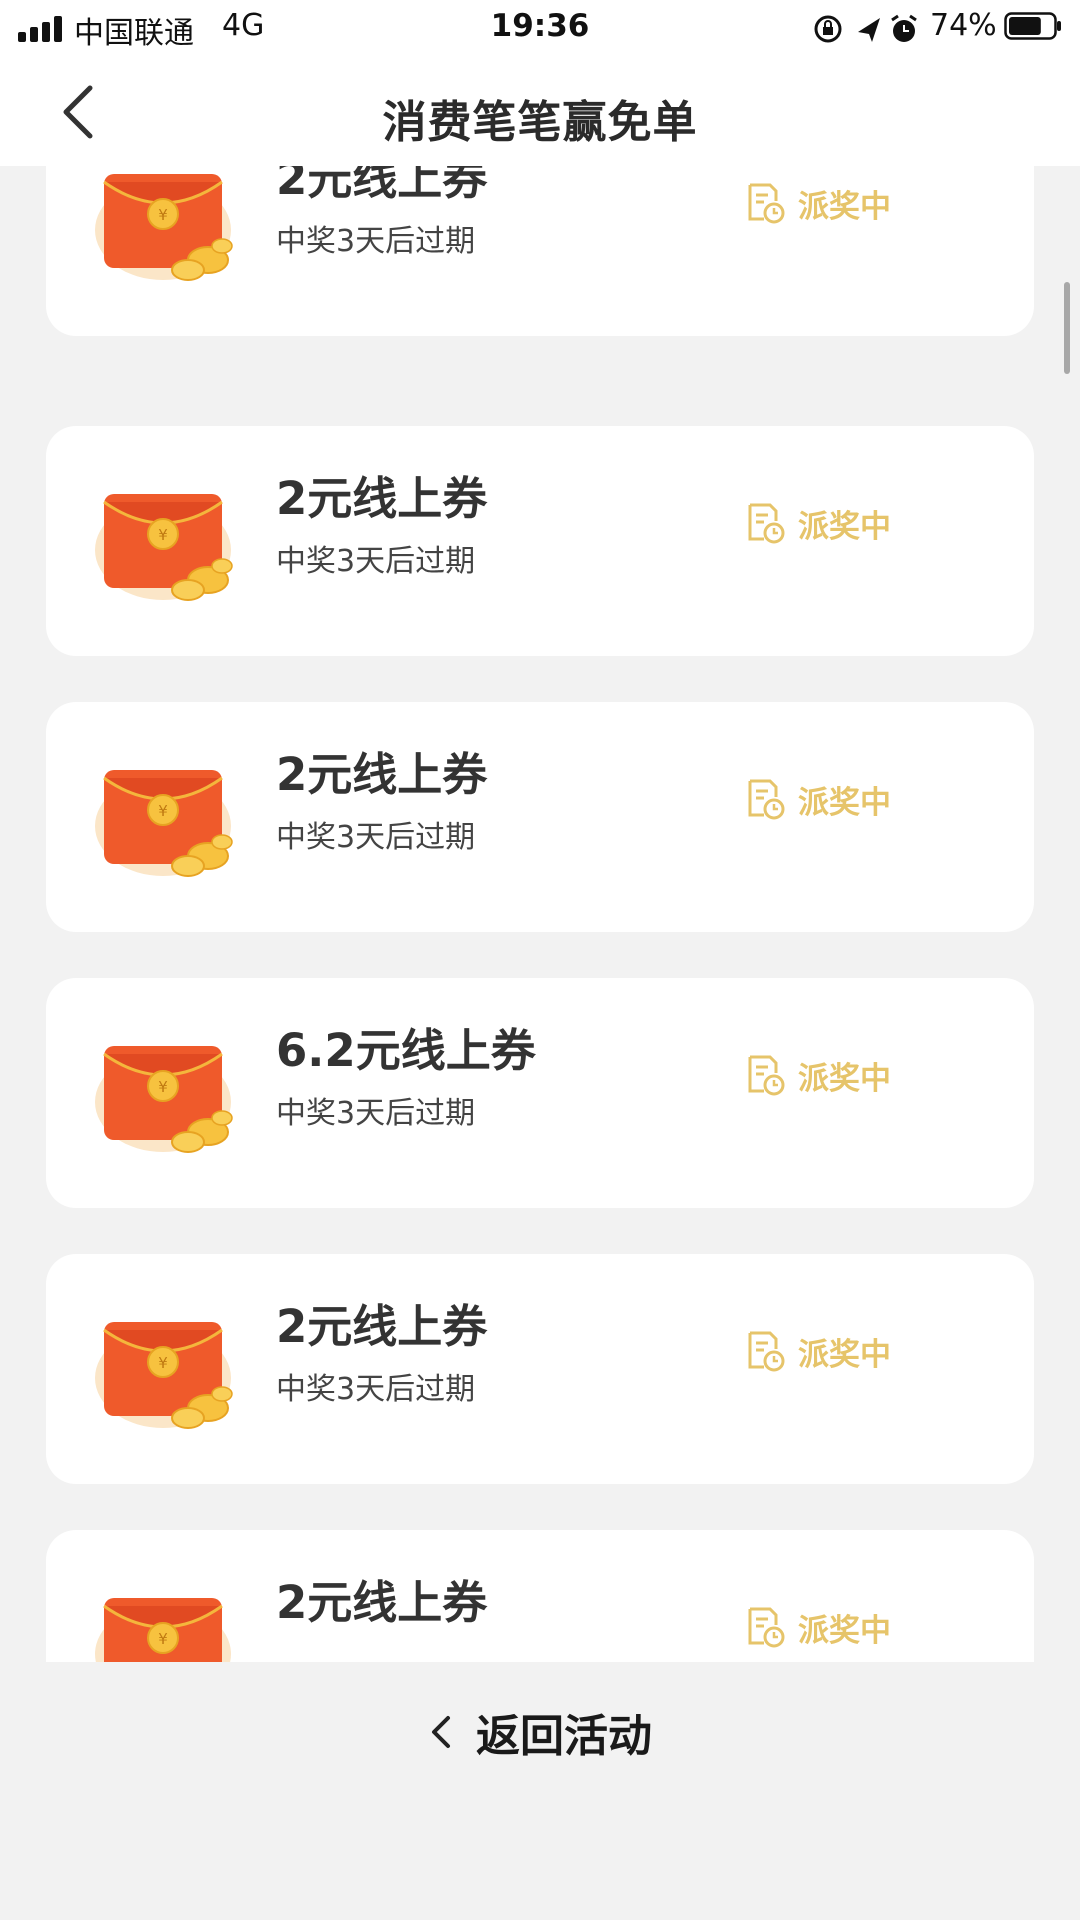  I want to click on chevron-left-icon, so click(441, 1732).